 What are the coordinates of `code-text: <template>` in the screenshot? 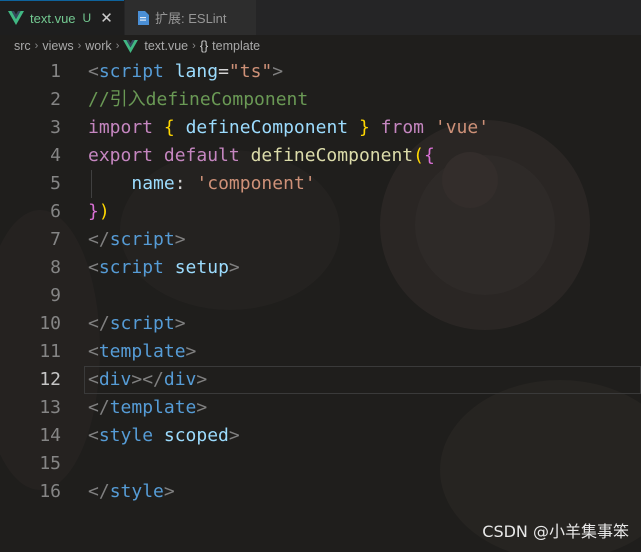 It's located at (142, 352).